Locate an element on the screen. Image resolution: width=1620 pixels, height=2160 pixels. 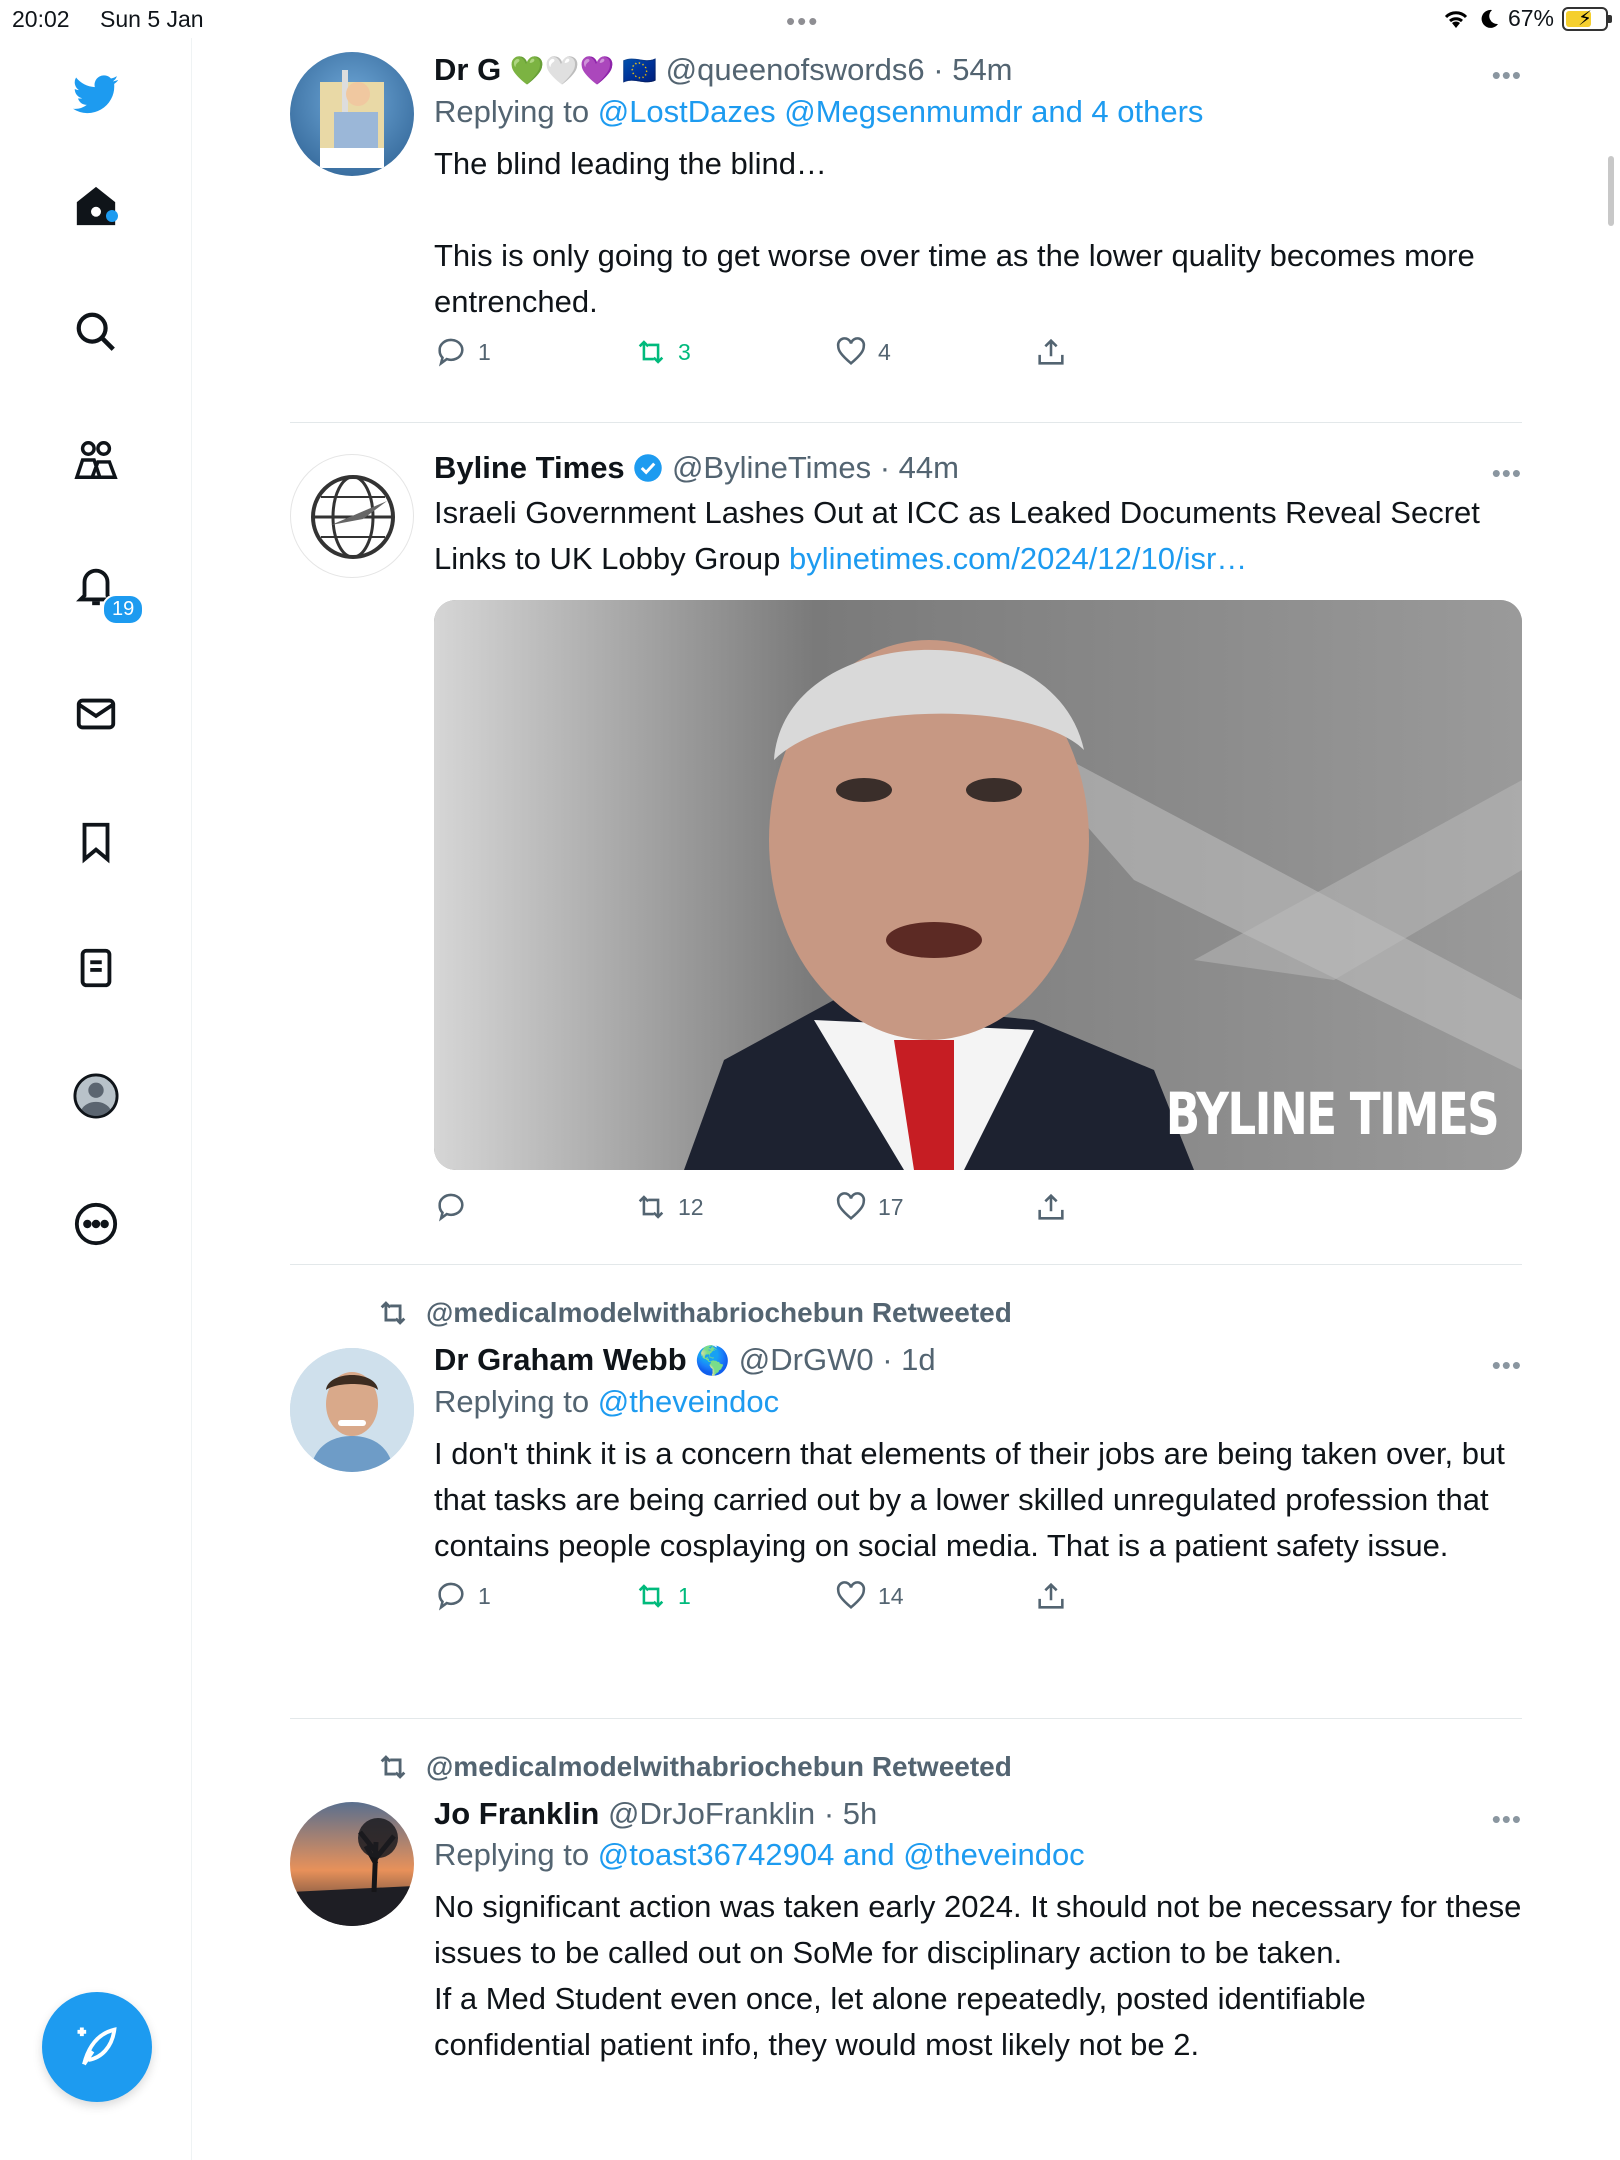
home-icon is located at coordinates (96, 206).